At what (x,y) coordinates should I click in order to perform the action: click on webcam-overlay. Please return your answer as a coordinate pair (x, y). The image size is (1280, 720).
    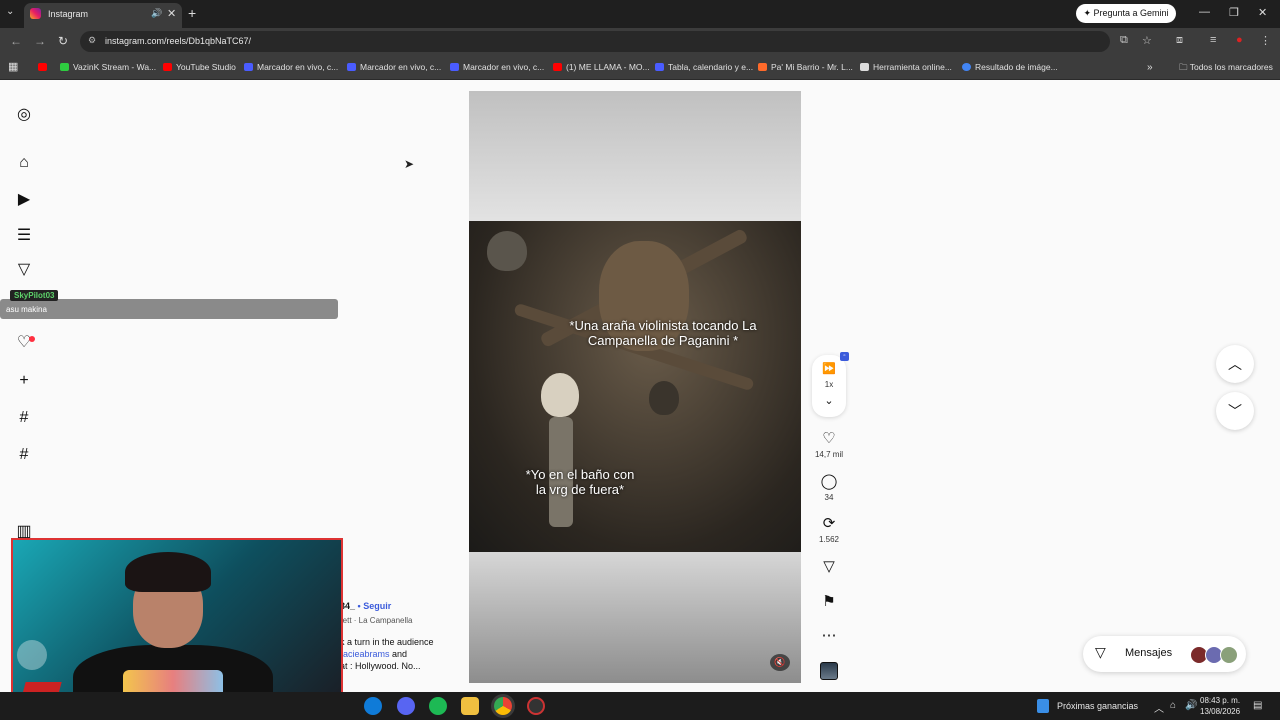
    Looking at the image, I should click on (177, 627).